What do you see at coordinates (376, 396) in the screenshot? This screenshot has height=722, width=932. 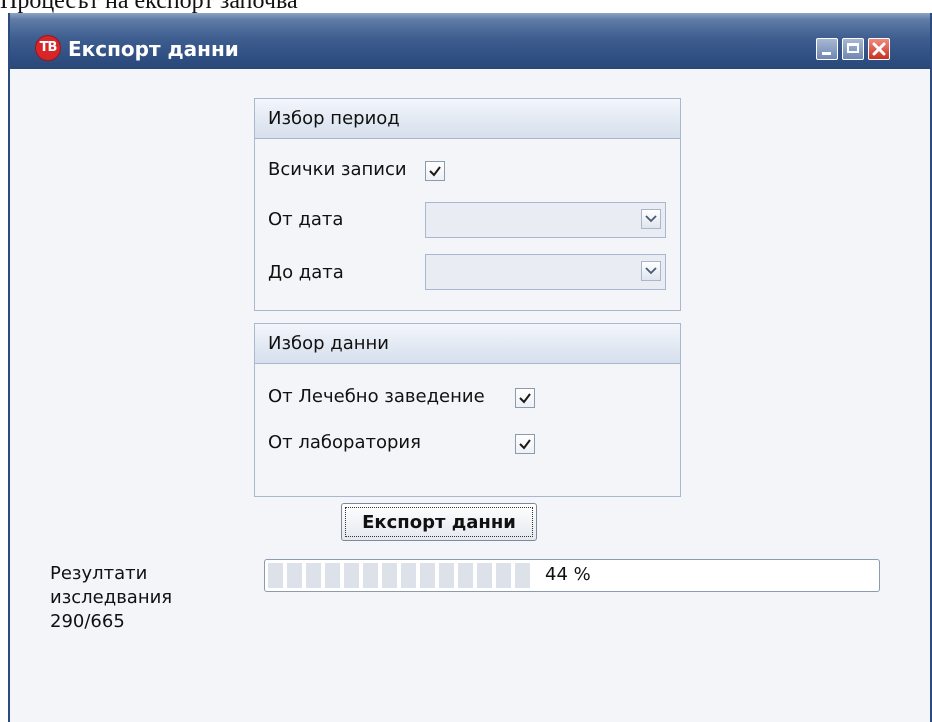 I see `hospital-label: От Лечебно заведение` at bounding box center [376, 396].